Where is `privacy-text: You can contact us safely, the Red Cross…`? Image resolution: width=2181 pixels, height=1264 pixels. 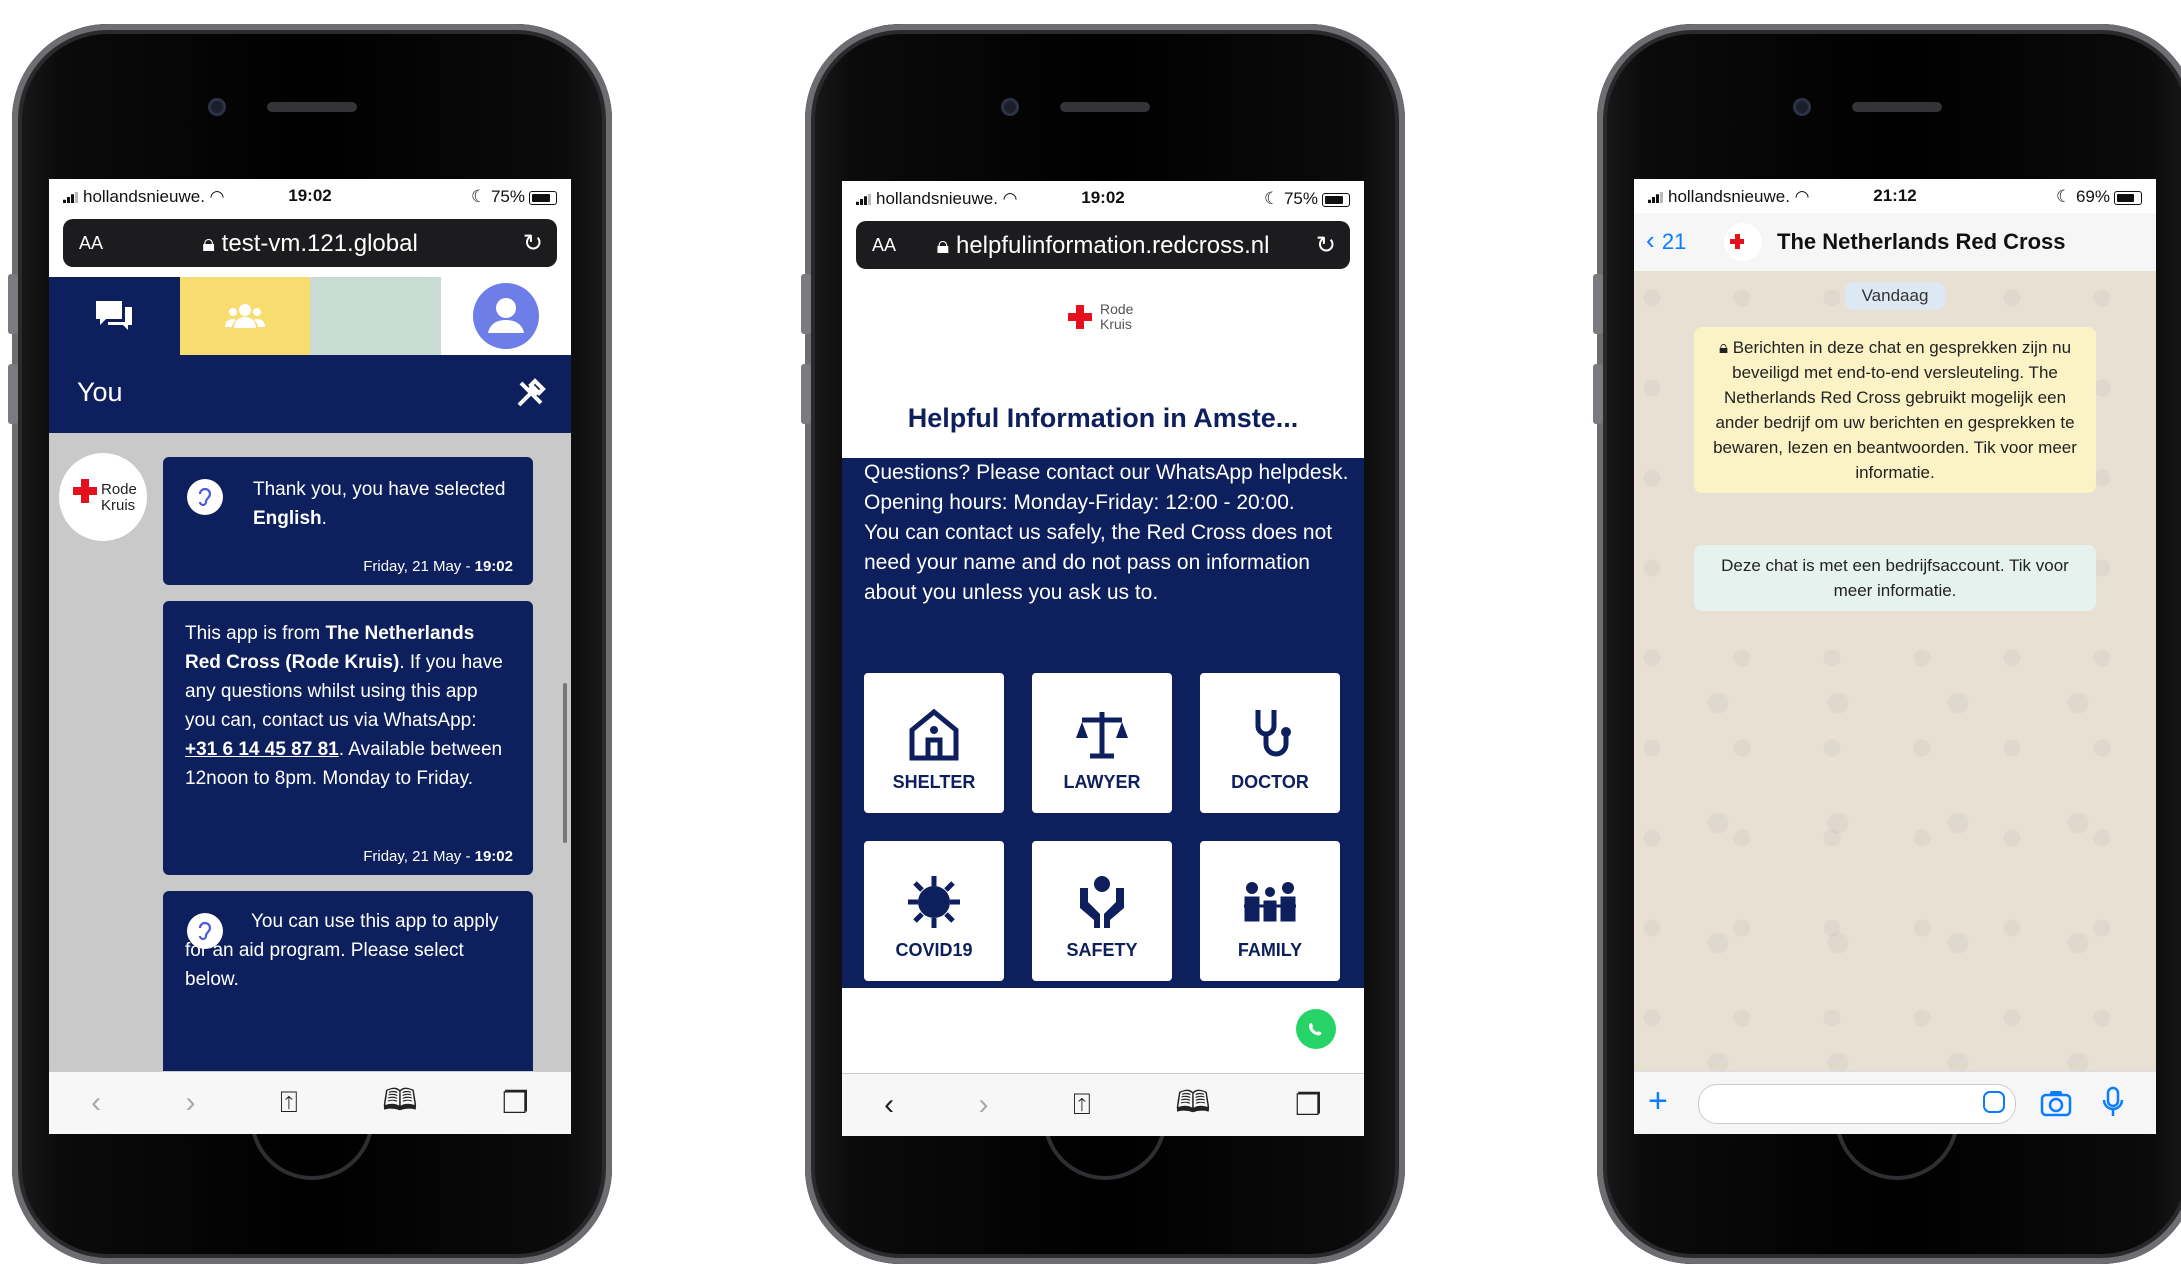
privacy-text: You can contact us safely, the Red Cross… is located at coordinates (1098, 562).